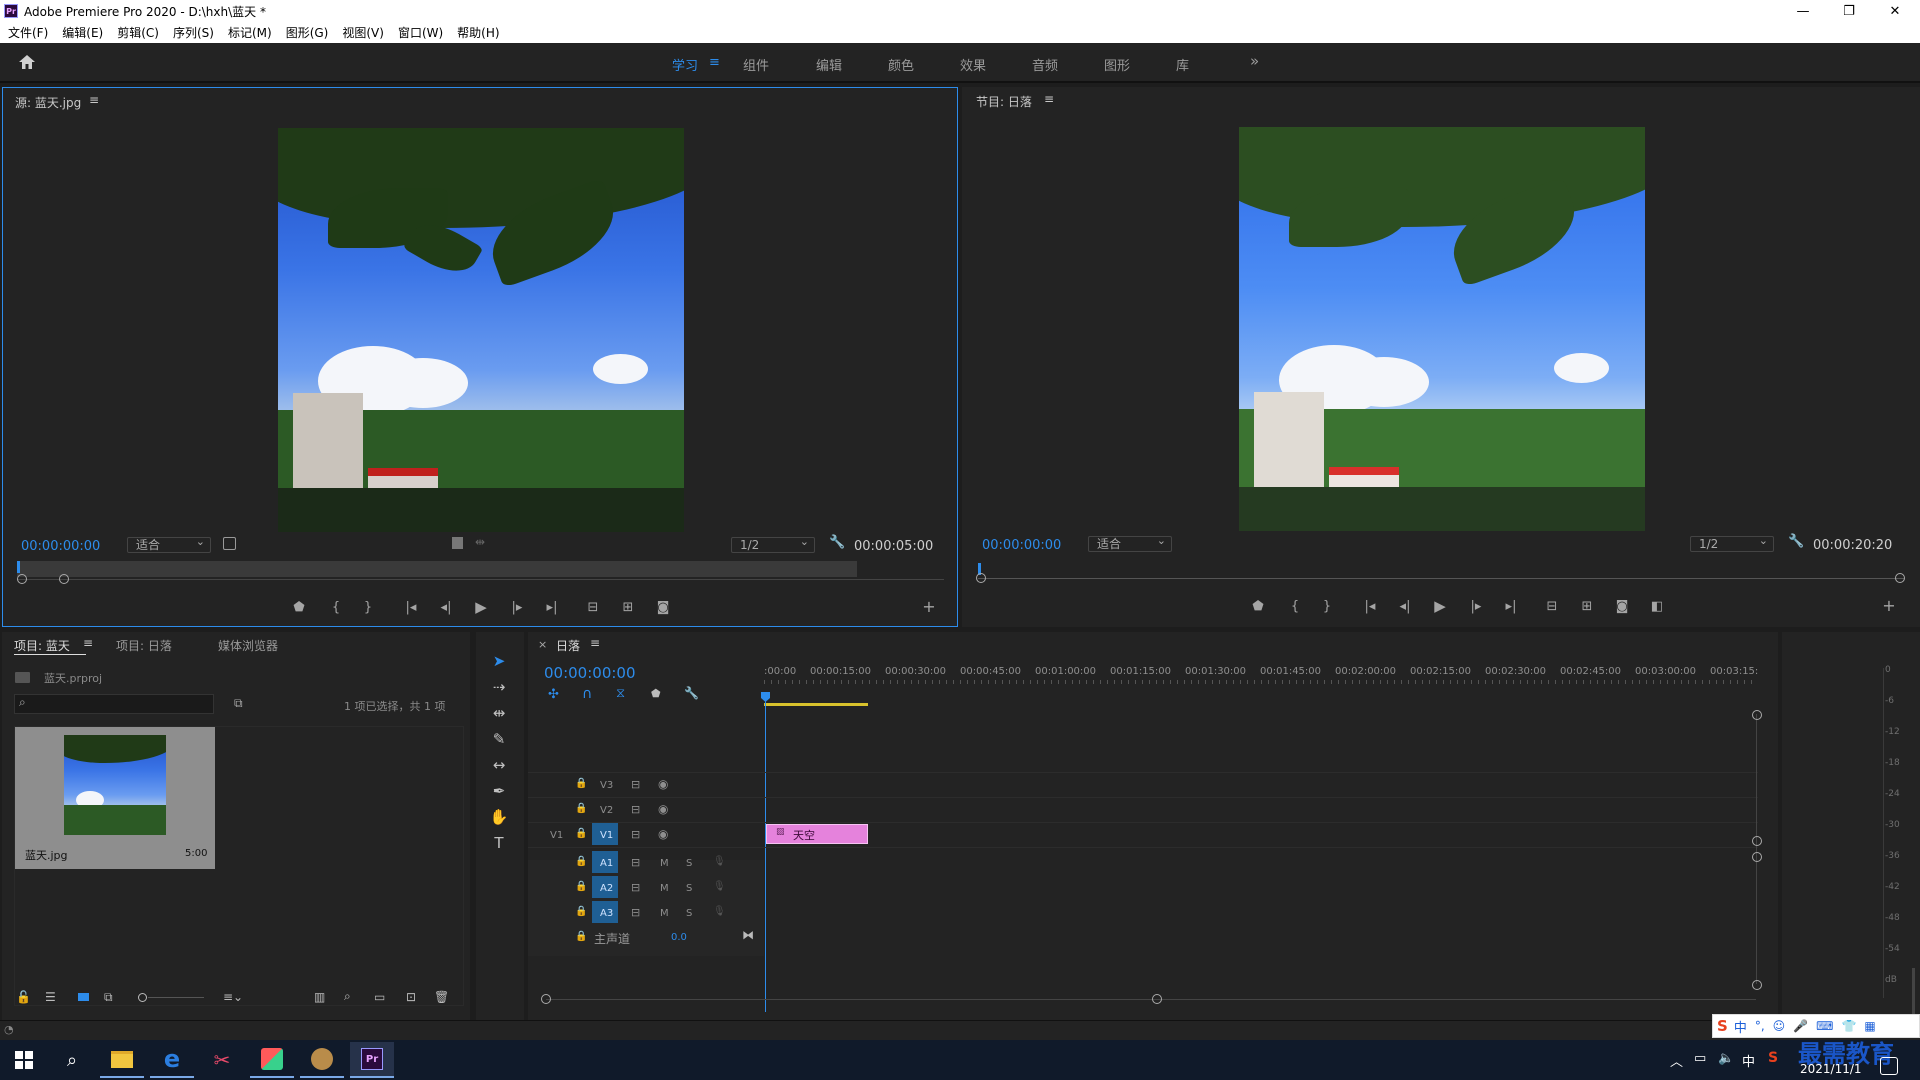 The image size is (1920, 1080). I want to click on delete-icon: 🗑, so click(441, 997).